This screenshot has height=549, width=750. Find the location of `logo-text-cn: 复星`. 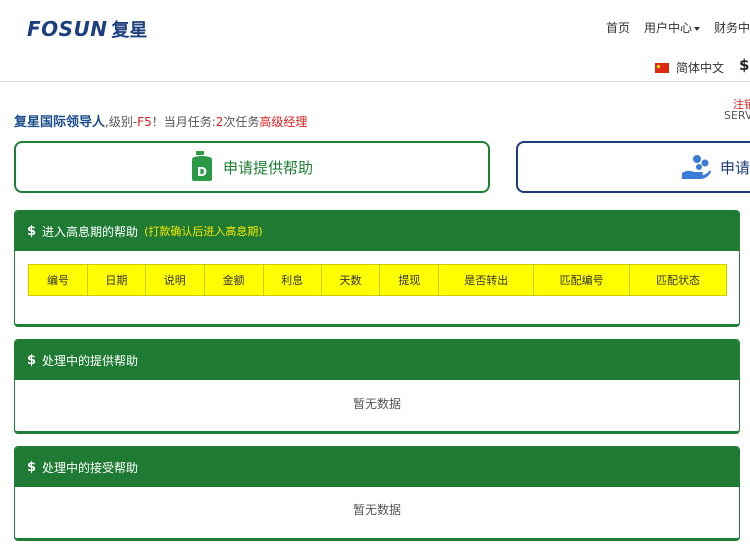

logo-text-cn: 复星 is located at coordinates (129, 30).